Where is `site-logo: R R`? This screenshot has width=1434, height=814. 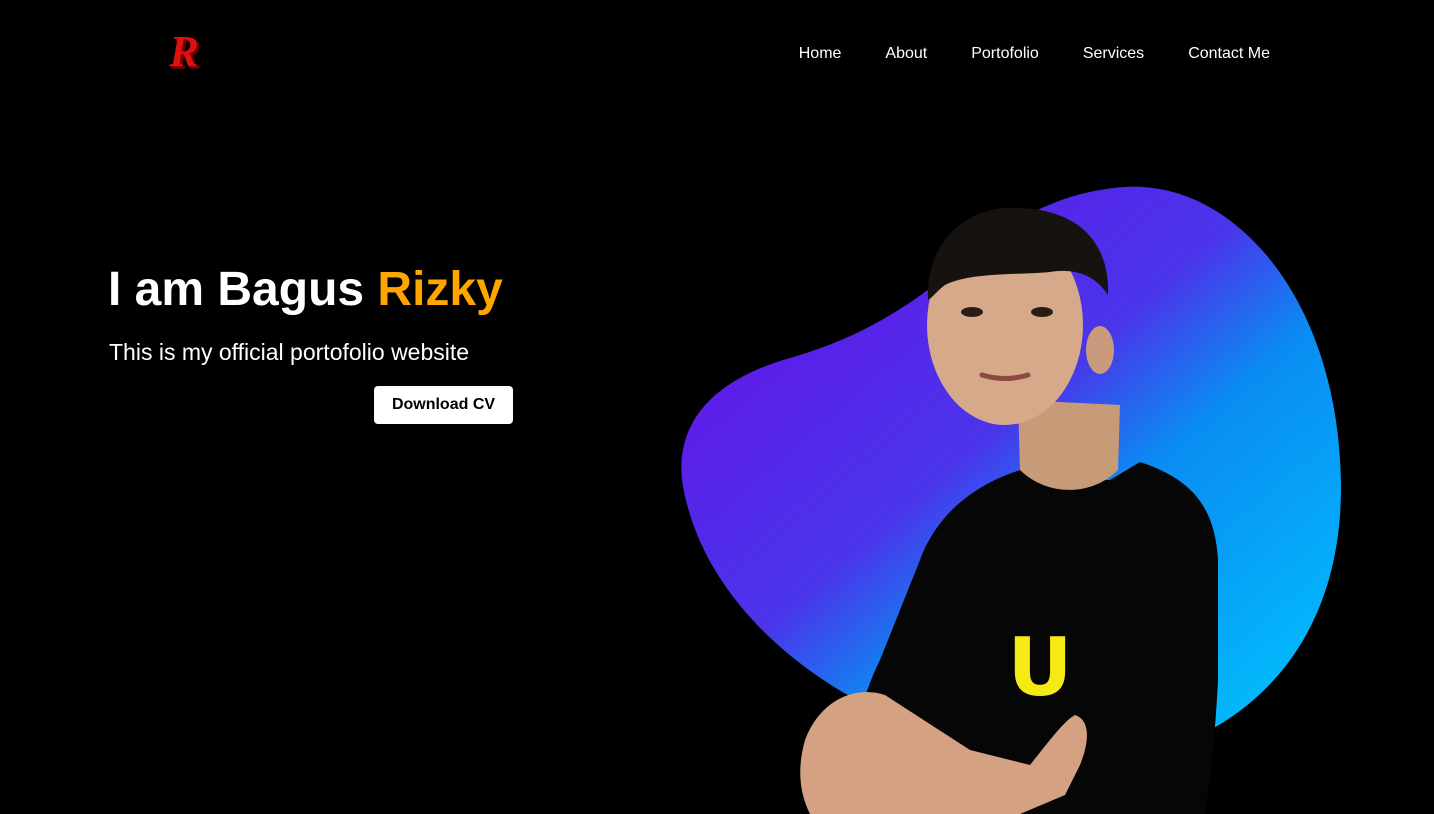
site-logo: R R is located at coordinates (186, 52).